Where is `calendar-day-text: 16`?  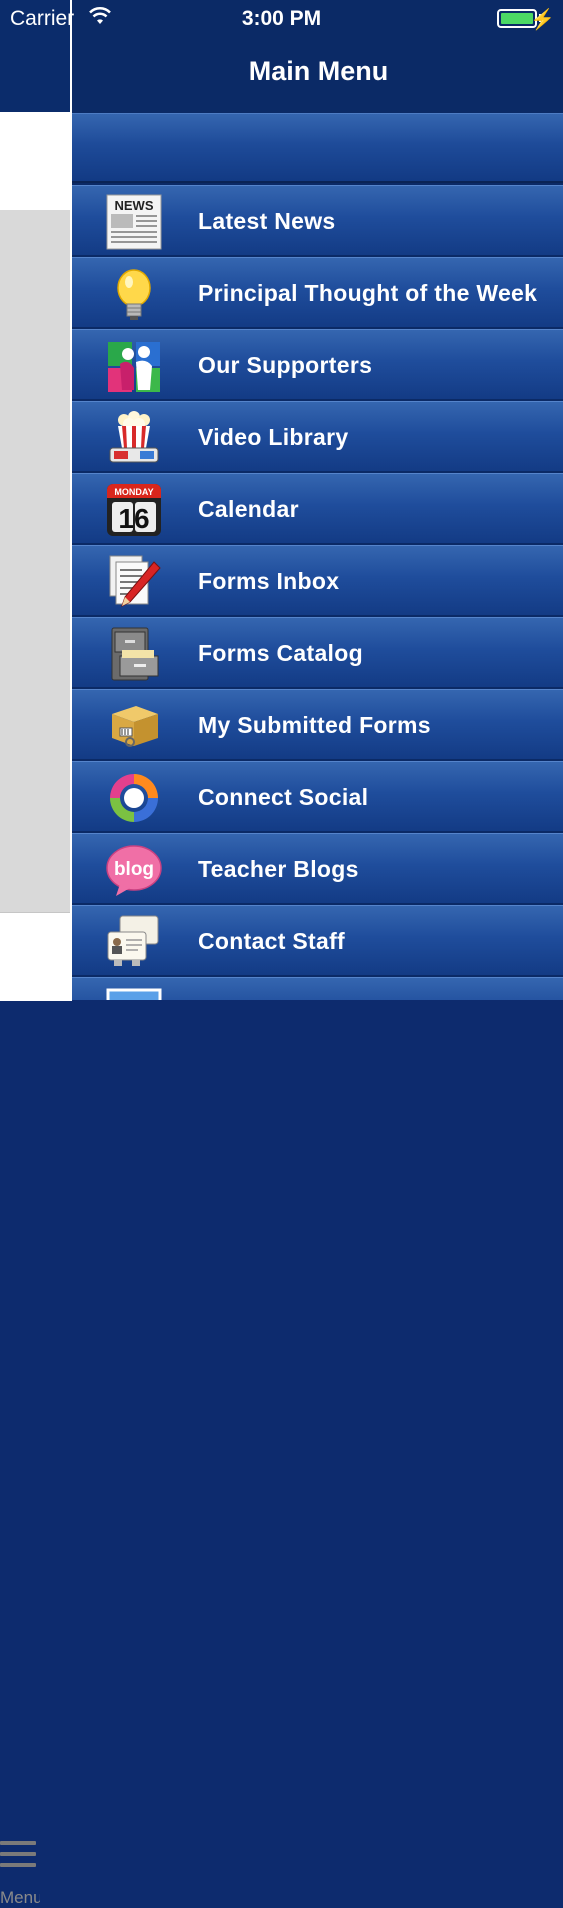 calendar-day-text: 16 is located at coordinates (133, 518).